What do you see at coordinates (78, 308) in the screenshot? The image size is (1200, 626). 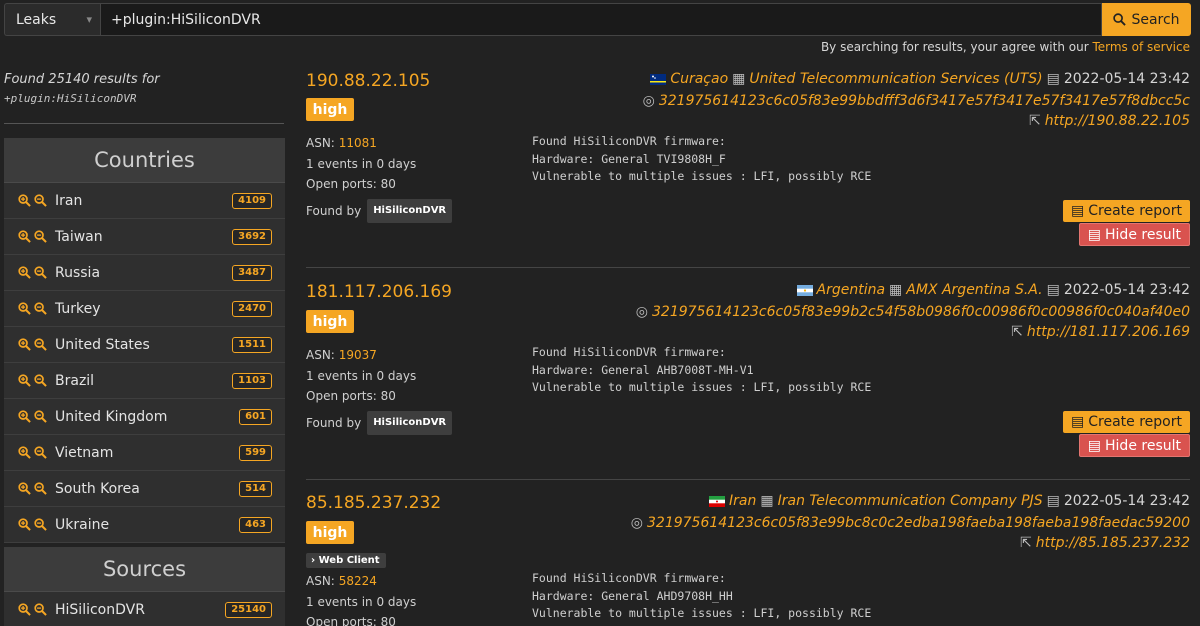 I see `facet-label: Turkey` at bounding box center [78, 308].